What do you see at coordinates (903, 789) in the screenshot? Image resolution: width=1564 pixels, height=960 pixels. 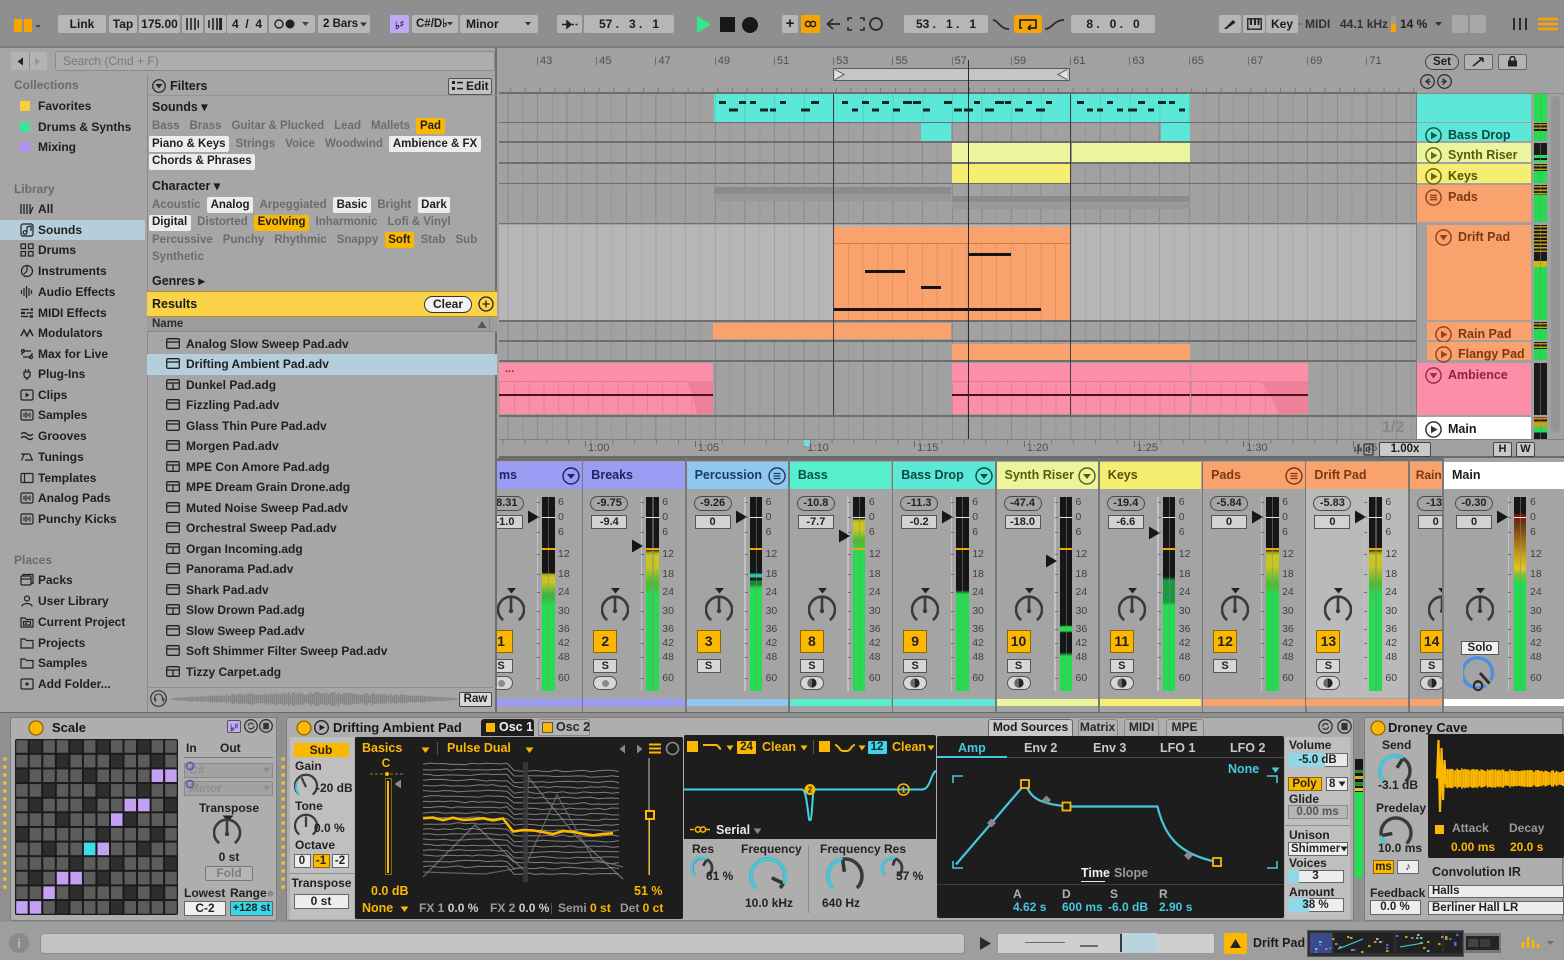 I see `svg-text: 1` at bounding box center [903, 789].